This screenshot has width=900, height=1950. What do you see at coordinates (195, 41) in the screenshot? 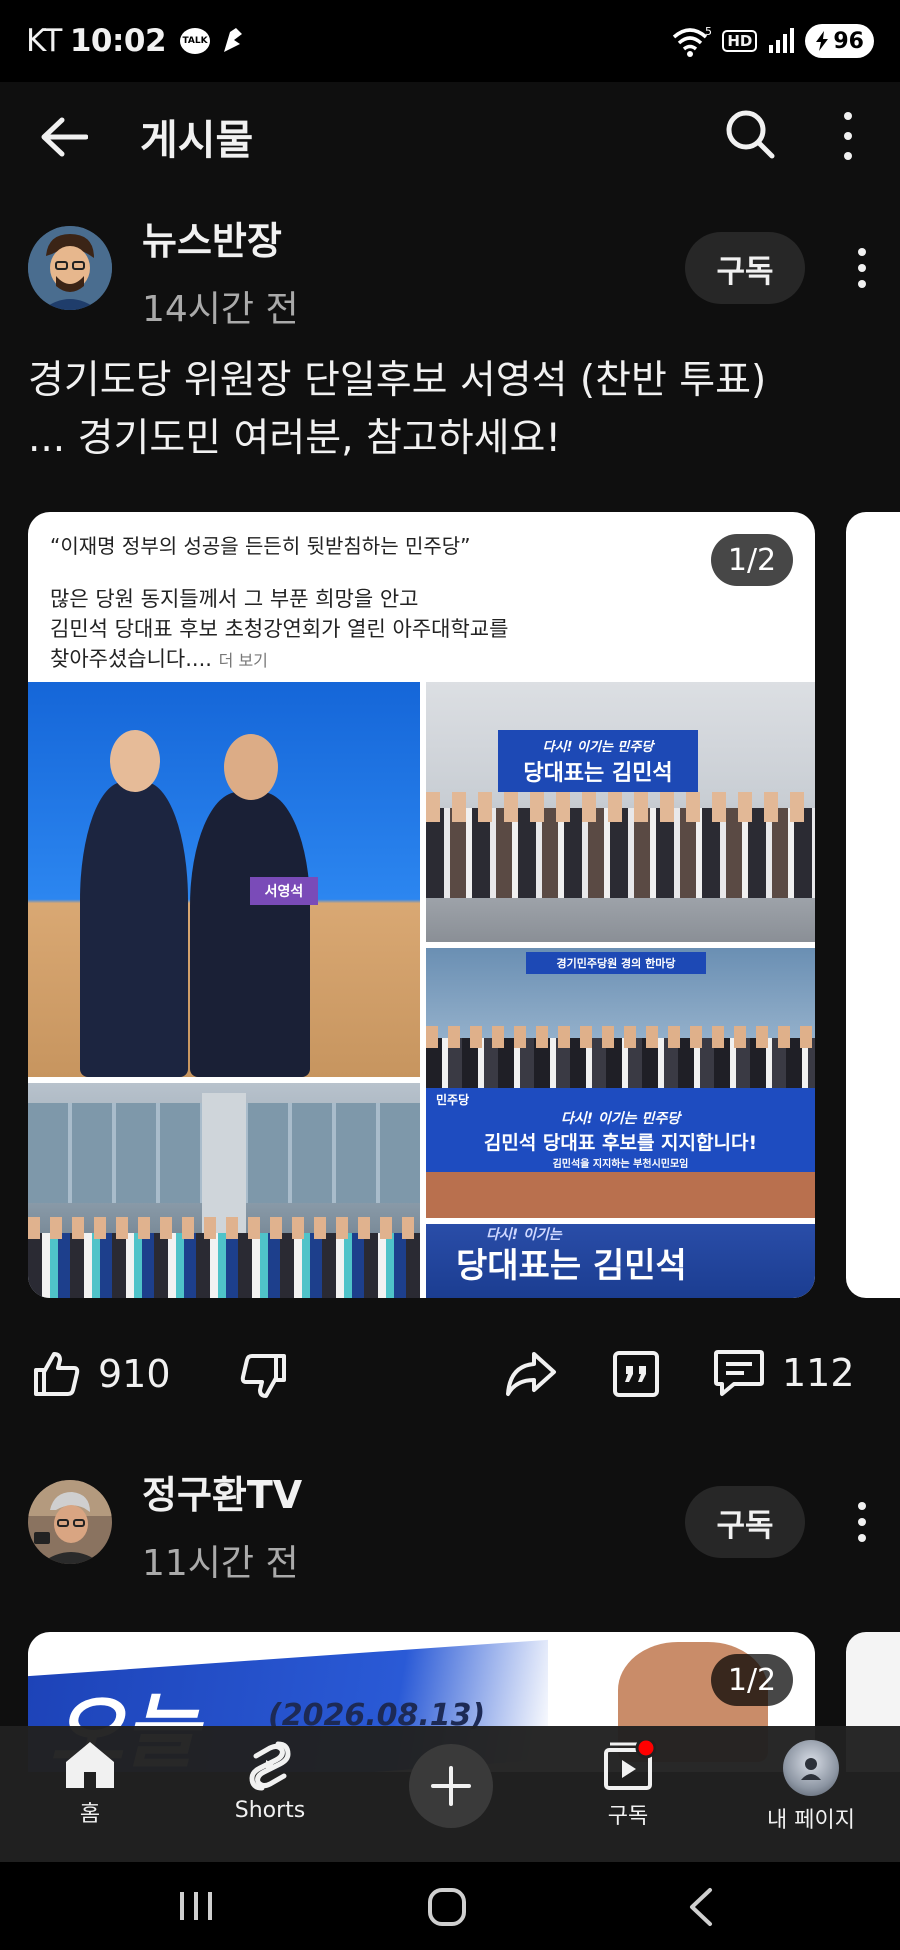
I see `kakaotalk-icon: TALK` at bounding box center [195, 41].